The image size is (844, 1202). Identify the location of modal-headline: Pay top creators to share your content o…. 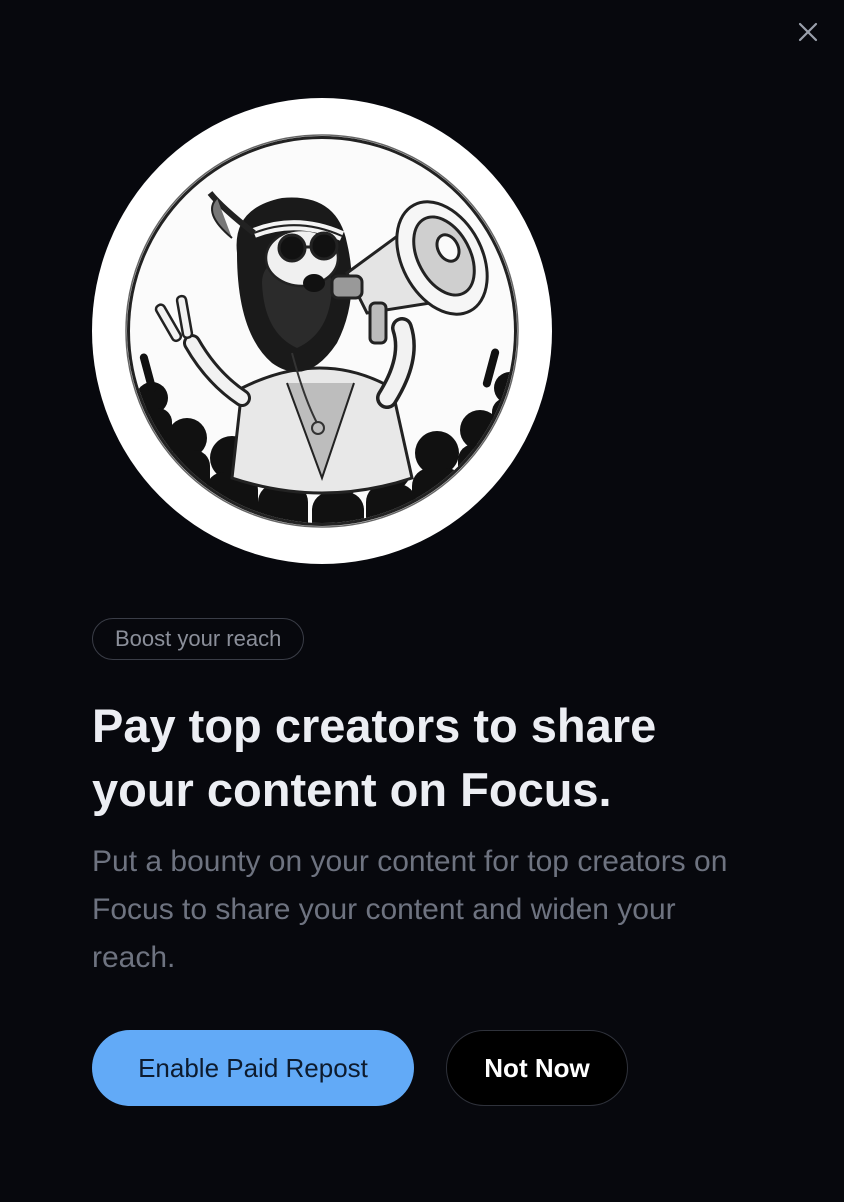
(374, 757).